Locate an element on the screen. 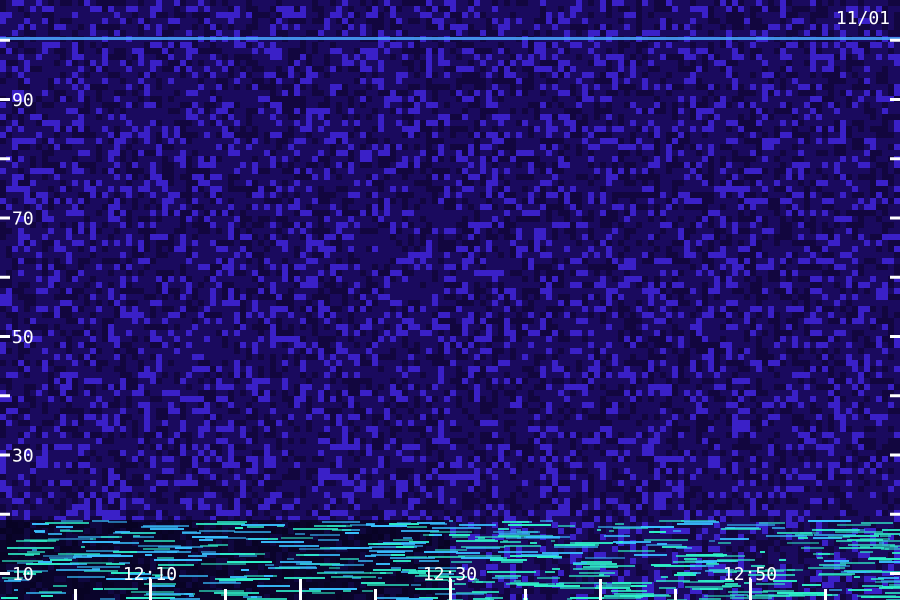 The height and width of the screenshot is (600, 900). y-tick-label: 30 is located at coordinates (23, 456).